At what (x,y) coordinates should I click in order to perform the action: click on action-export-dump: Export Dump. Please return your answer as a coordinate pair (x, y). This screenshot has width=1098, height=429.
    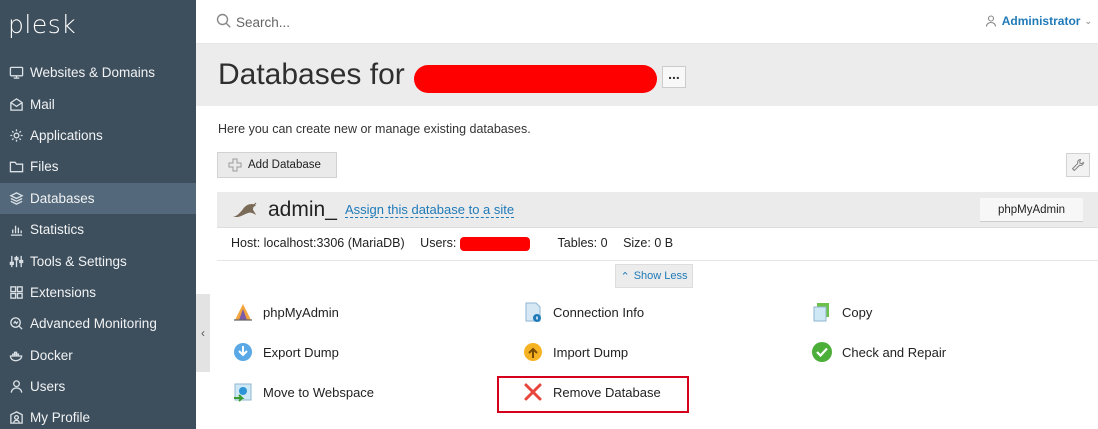
    Looking at the image, I should click on (285, 352).